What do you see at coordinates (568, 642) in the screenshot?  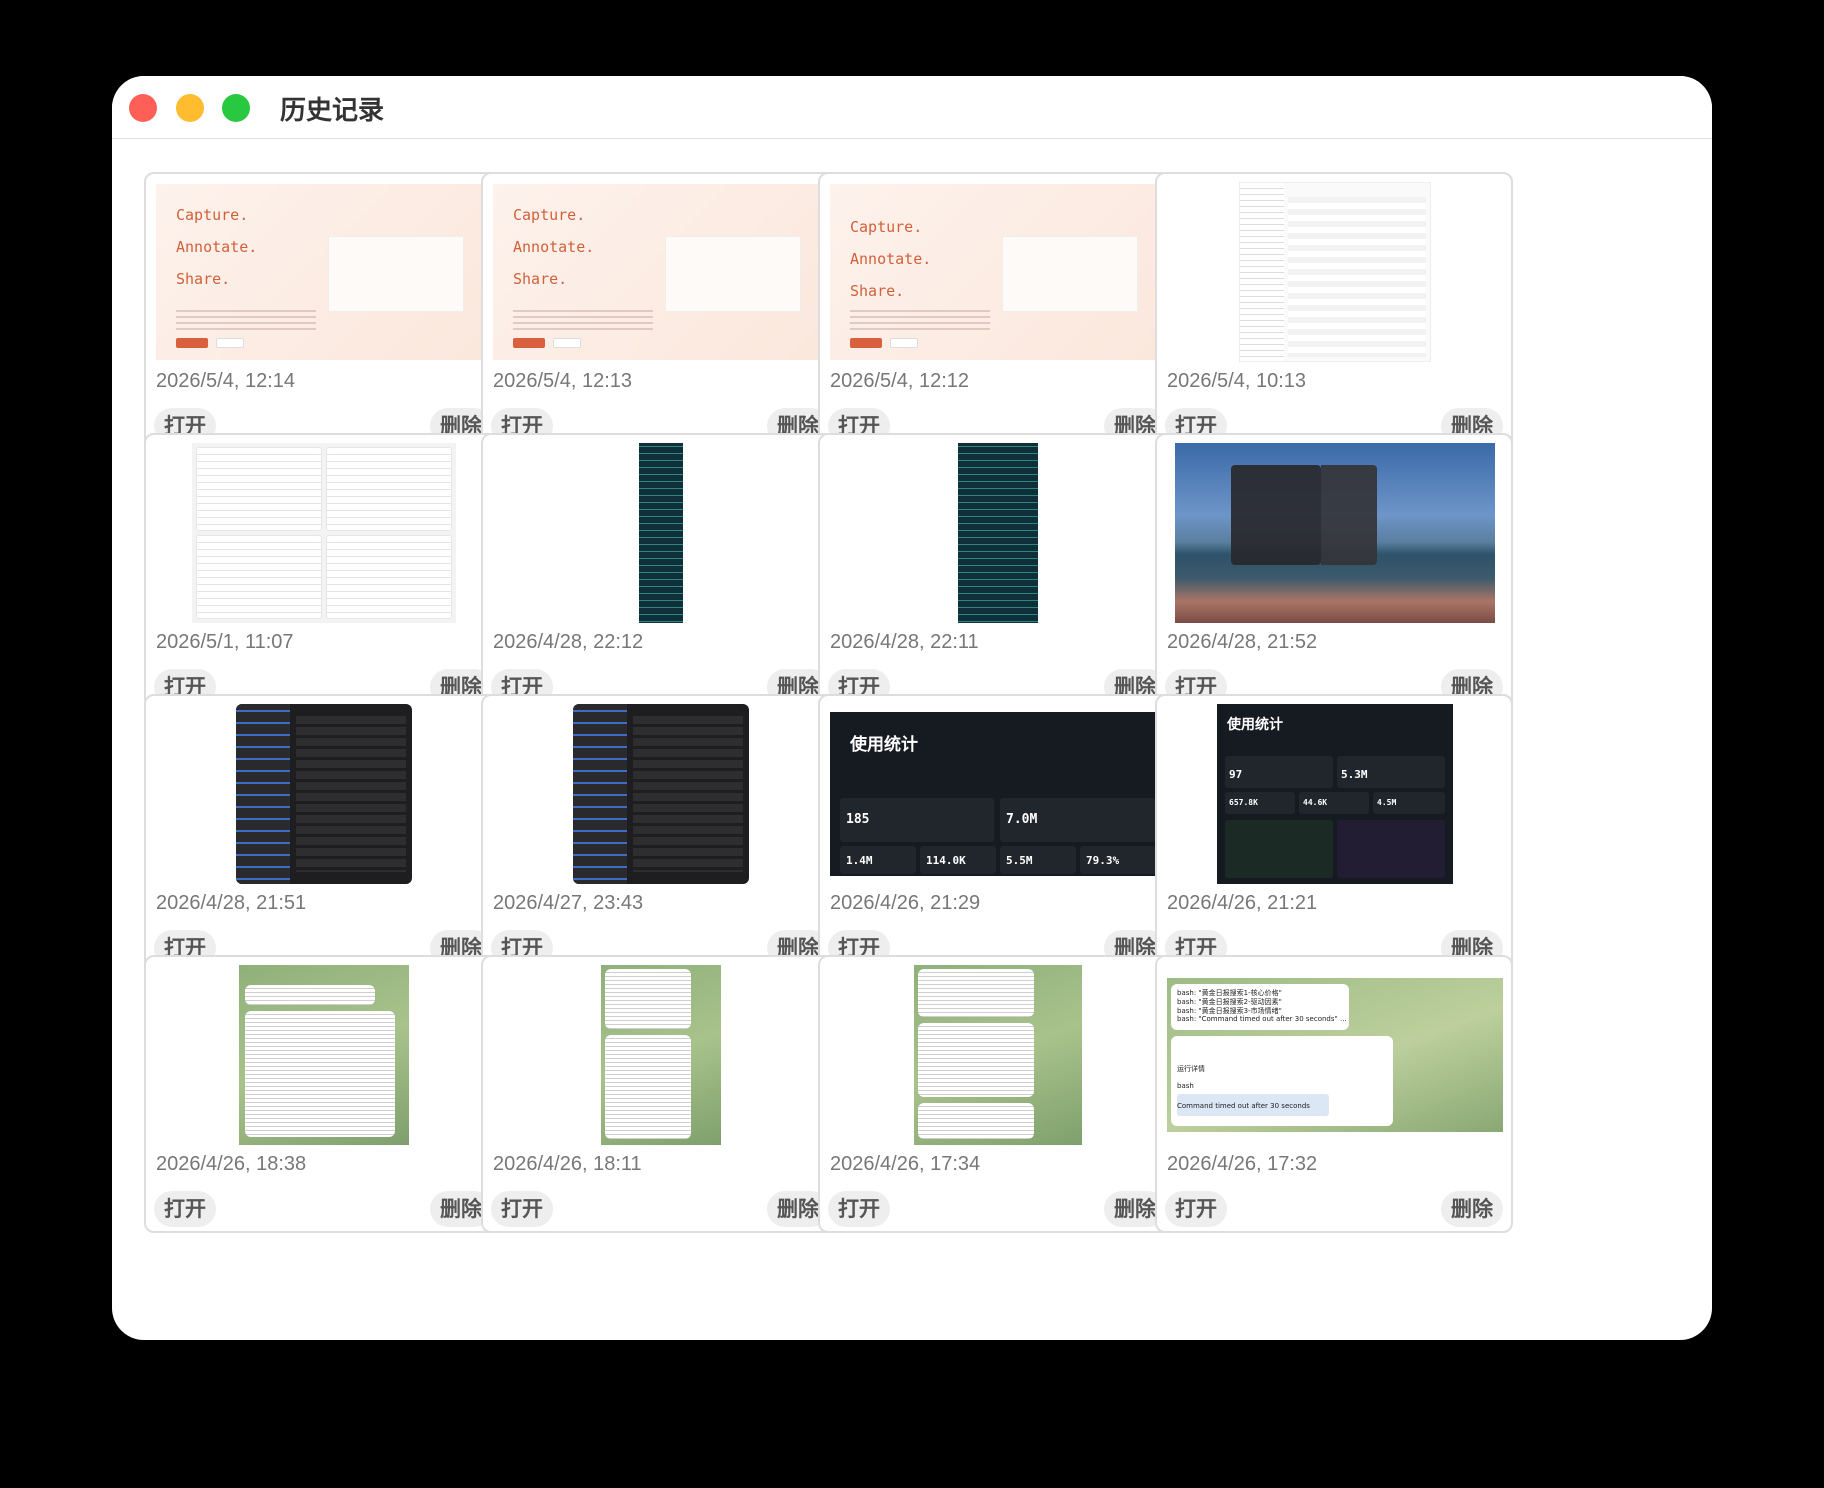 I see `timestamp: 2026/4/28, 22:12` at bounding box center [568, 642].